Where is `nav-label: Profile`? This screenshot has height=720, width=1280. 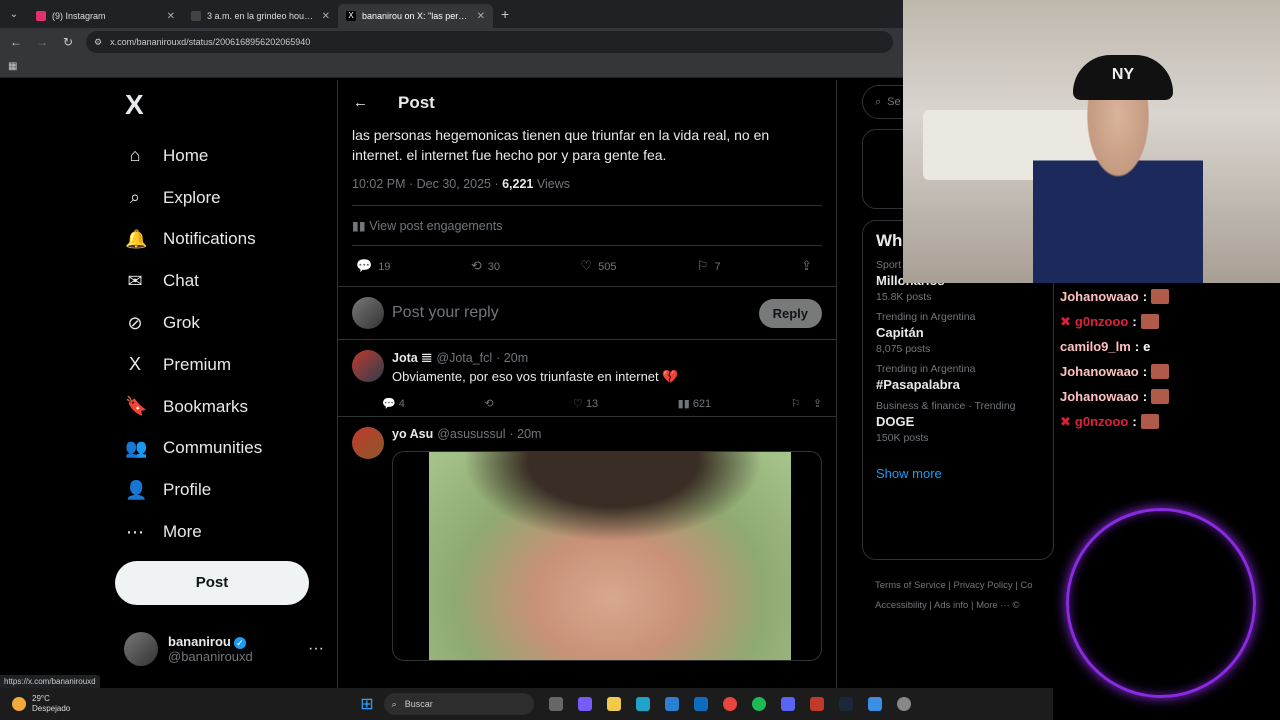 nav-label: Profile is located at coordinates (187, 490).